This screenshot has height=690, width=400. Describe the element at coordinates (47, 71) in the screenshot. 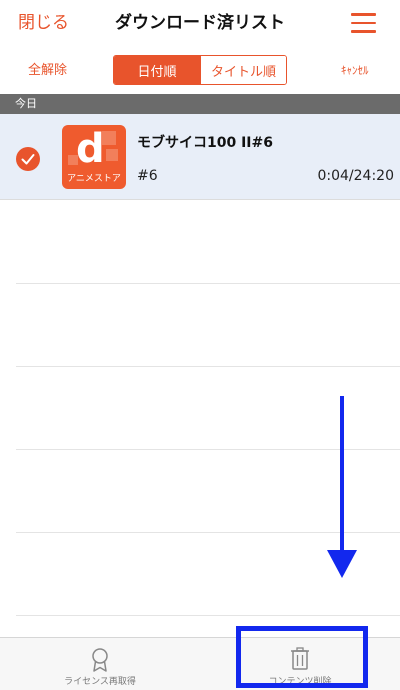

I see `clear-all-button: 全解除` at that location.